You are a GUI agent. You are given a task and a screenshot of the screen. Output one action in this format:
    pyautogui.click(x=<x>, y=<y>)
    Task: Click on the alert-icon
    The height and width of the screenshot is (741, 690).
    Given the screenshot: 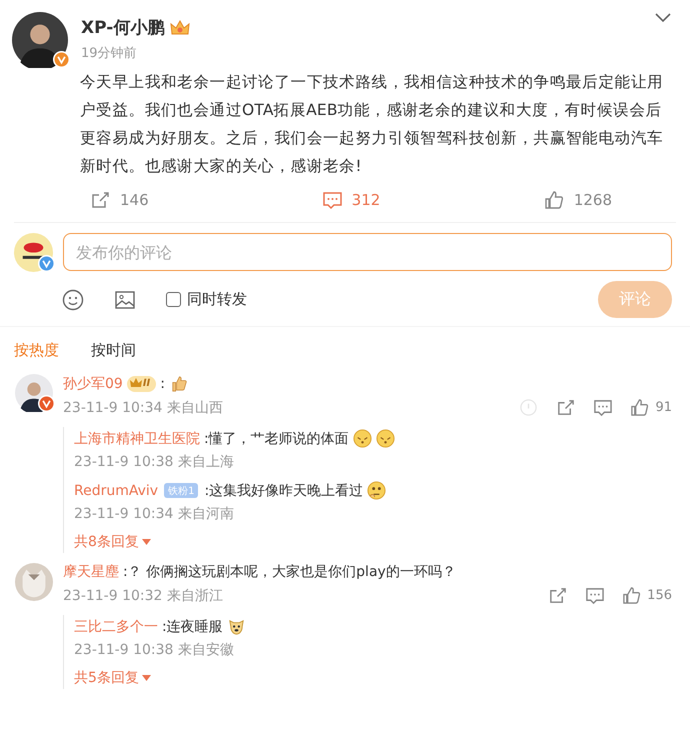 What is the action you would take?
    pyautogui.click(x=528, y=407)
    